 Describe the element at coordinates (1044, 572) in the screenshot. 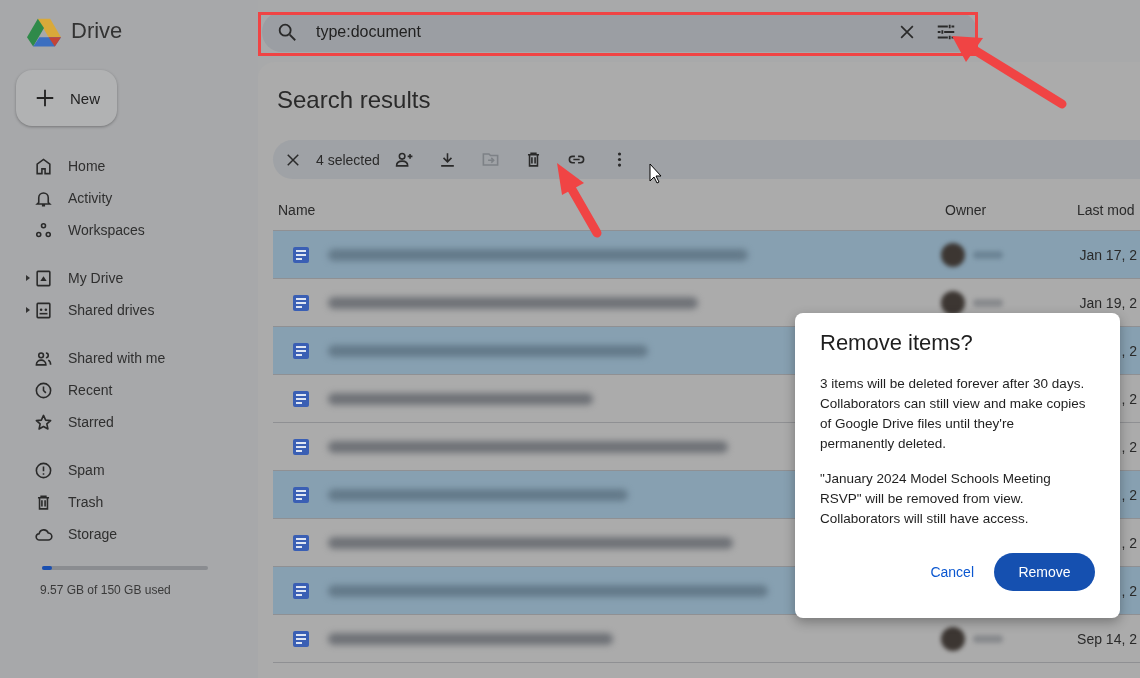

I see `remove-button: Remove` at that location.